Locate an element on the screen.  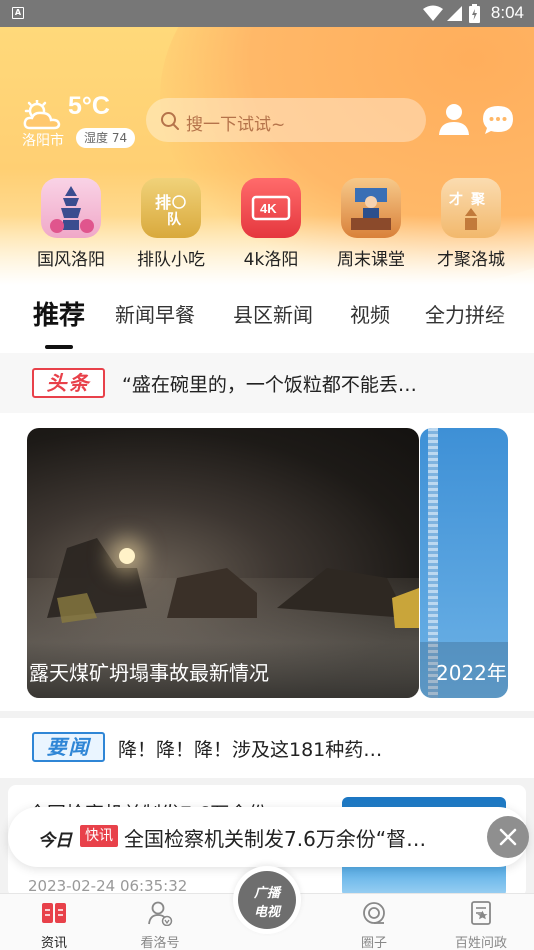
user-v-icon is located at coordinates (160, 914).